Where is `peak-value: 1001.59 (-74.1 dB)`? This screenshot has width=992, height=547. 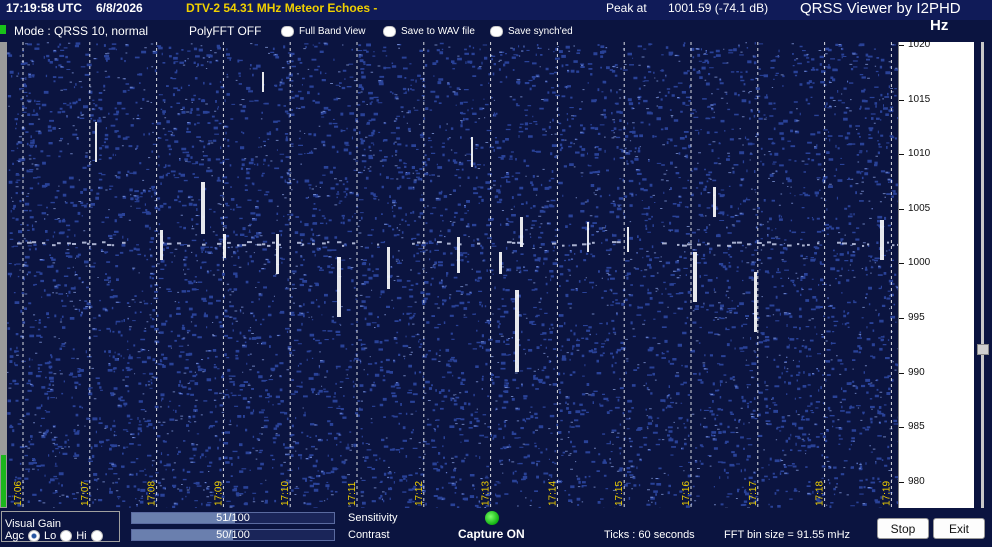
peak-value: 1001.59 (-74.1 dB) is located at coordinates (718, 8).